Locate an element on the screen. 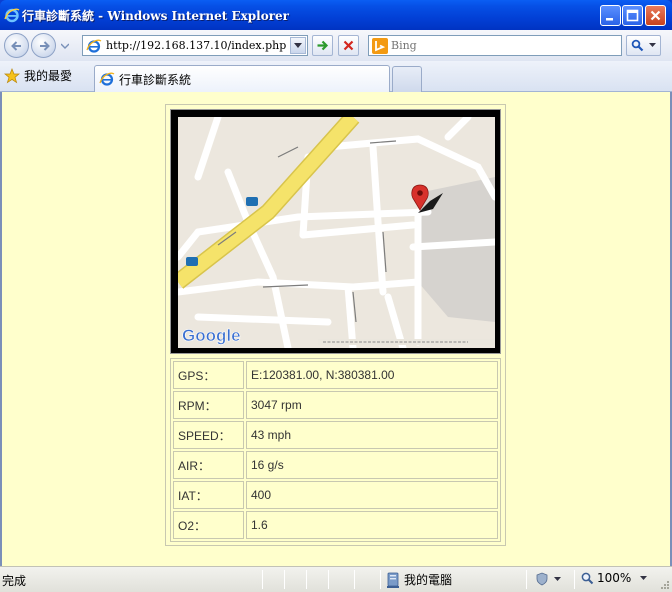 The width and height of the screenshot is (672, 592). magnifier-icon is located at coordinates (637, 45).